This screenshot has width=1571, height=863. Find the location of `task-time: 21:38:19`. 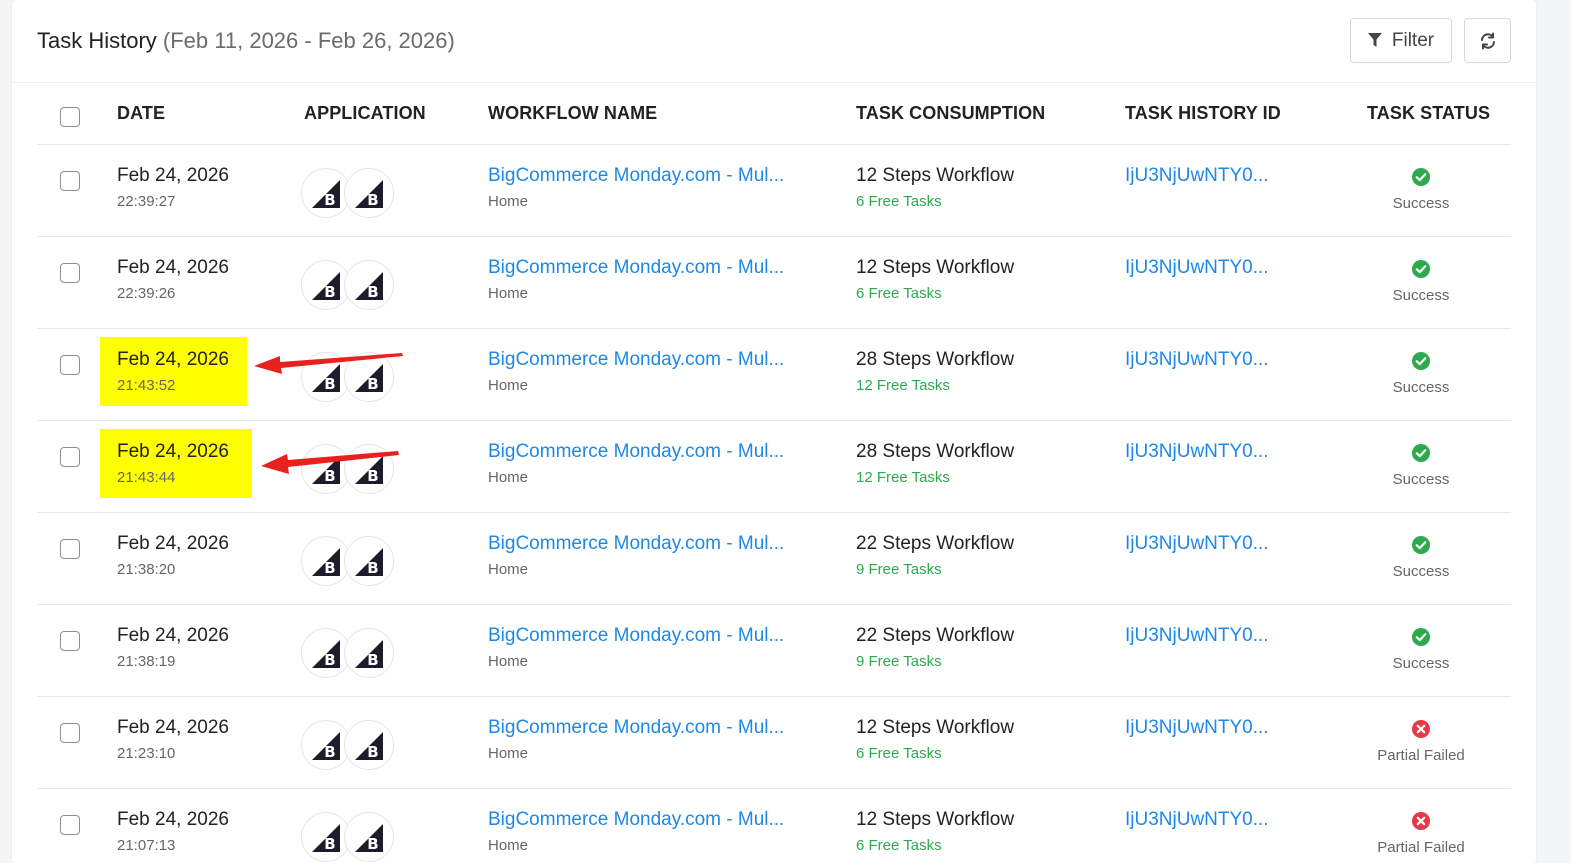

task-time: 21:38:19 is located at coordinates (146, 661).